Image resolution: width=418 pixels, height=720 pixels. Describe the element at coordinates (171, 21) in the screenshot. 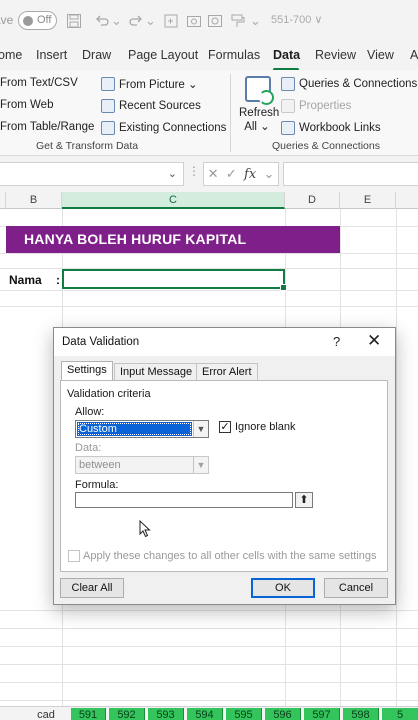

I see `form-icon` at that location.